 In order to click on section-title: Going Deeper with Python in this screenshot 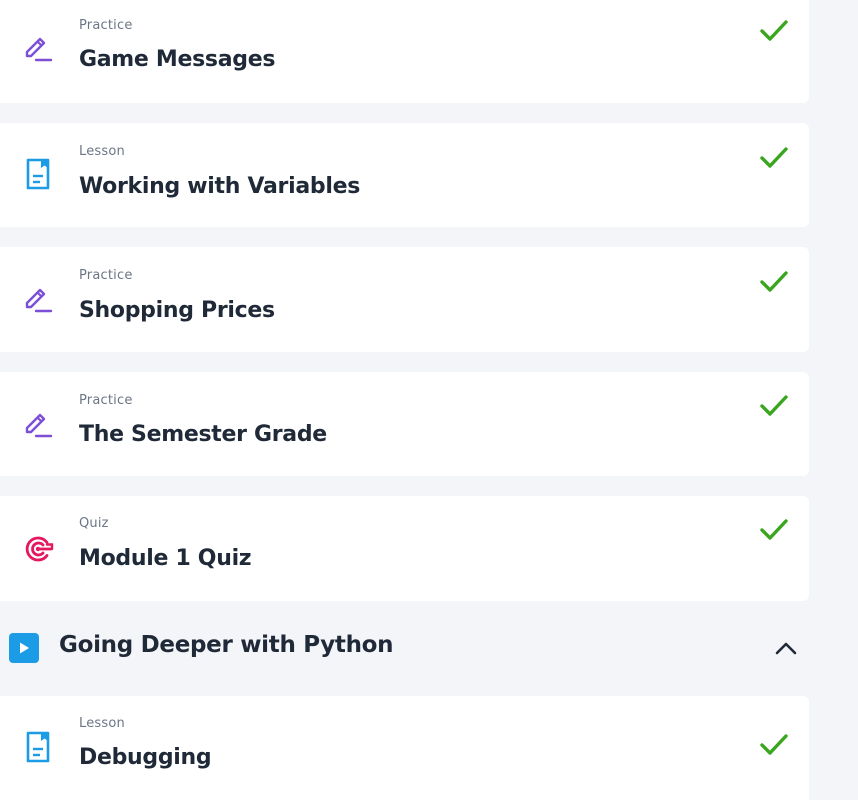, I will do `click(226, 645)`.